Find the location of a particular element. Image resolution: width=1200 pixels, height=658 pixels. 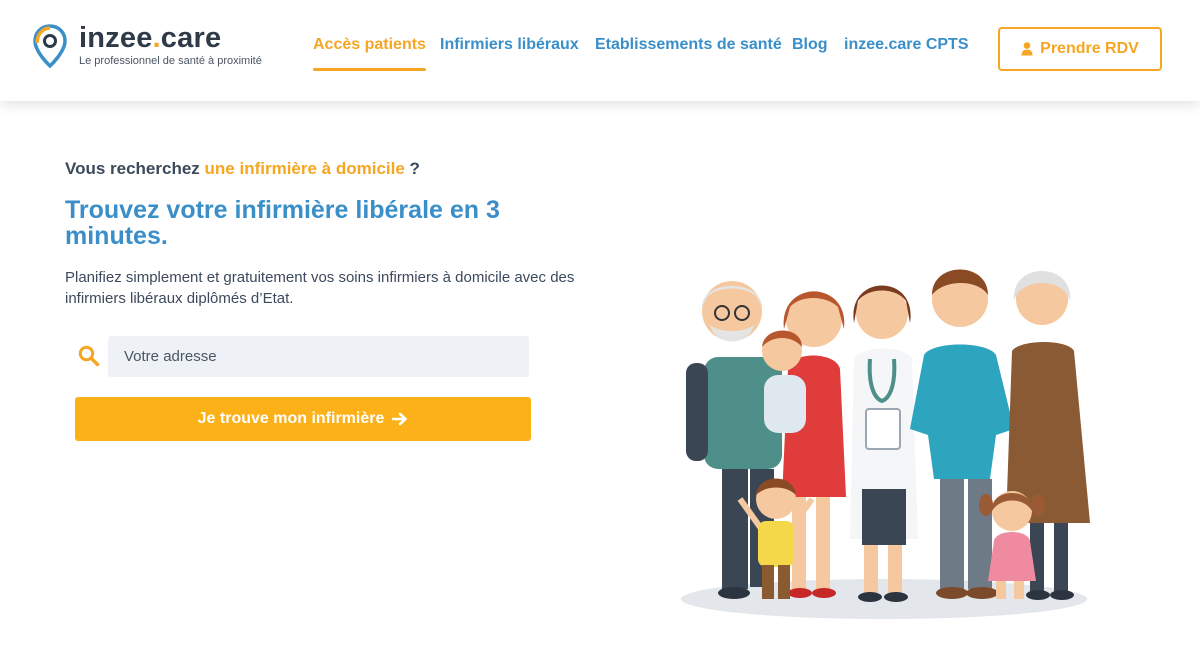

prendre-rdv-button: Prendre RDV is located at coordinates (1080, 49).